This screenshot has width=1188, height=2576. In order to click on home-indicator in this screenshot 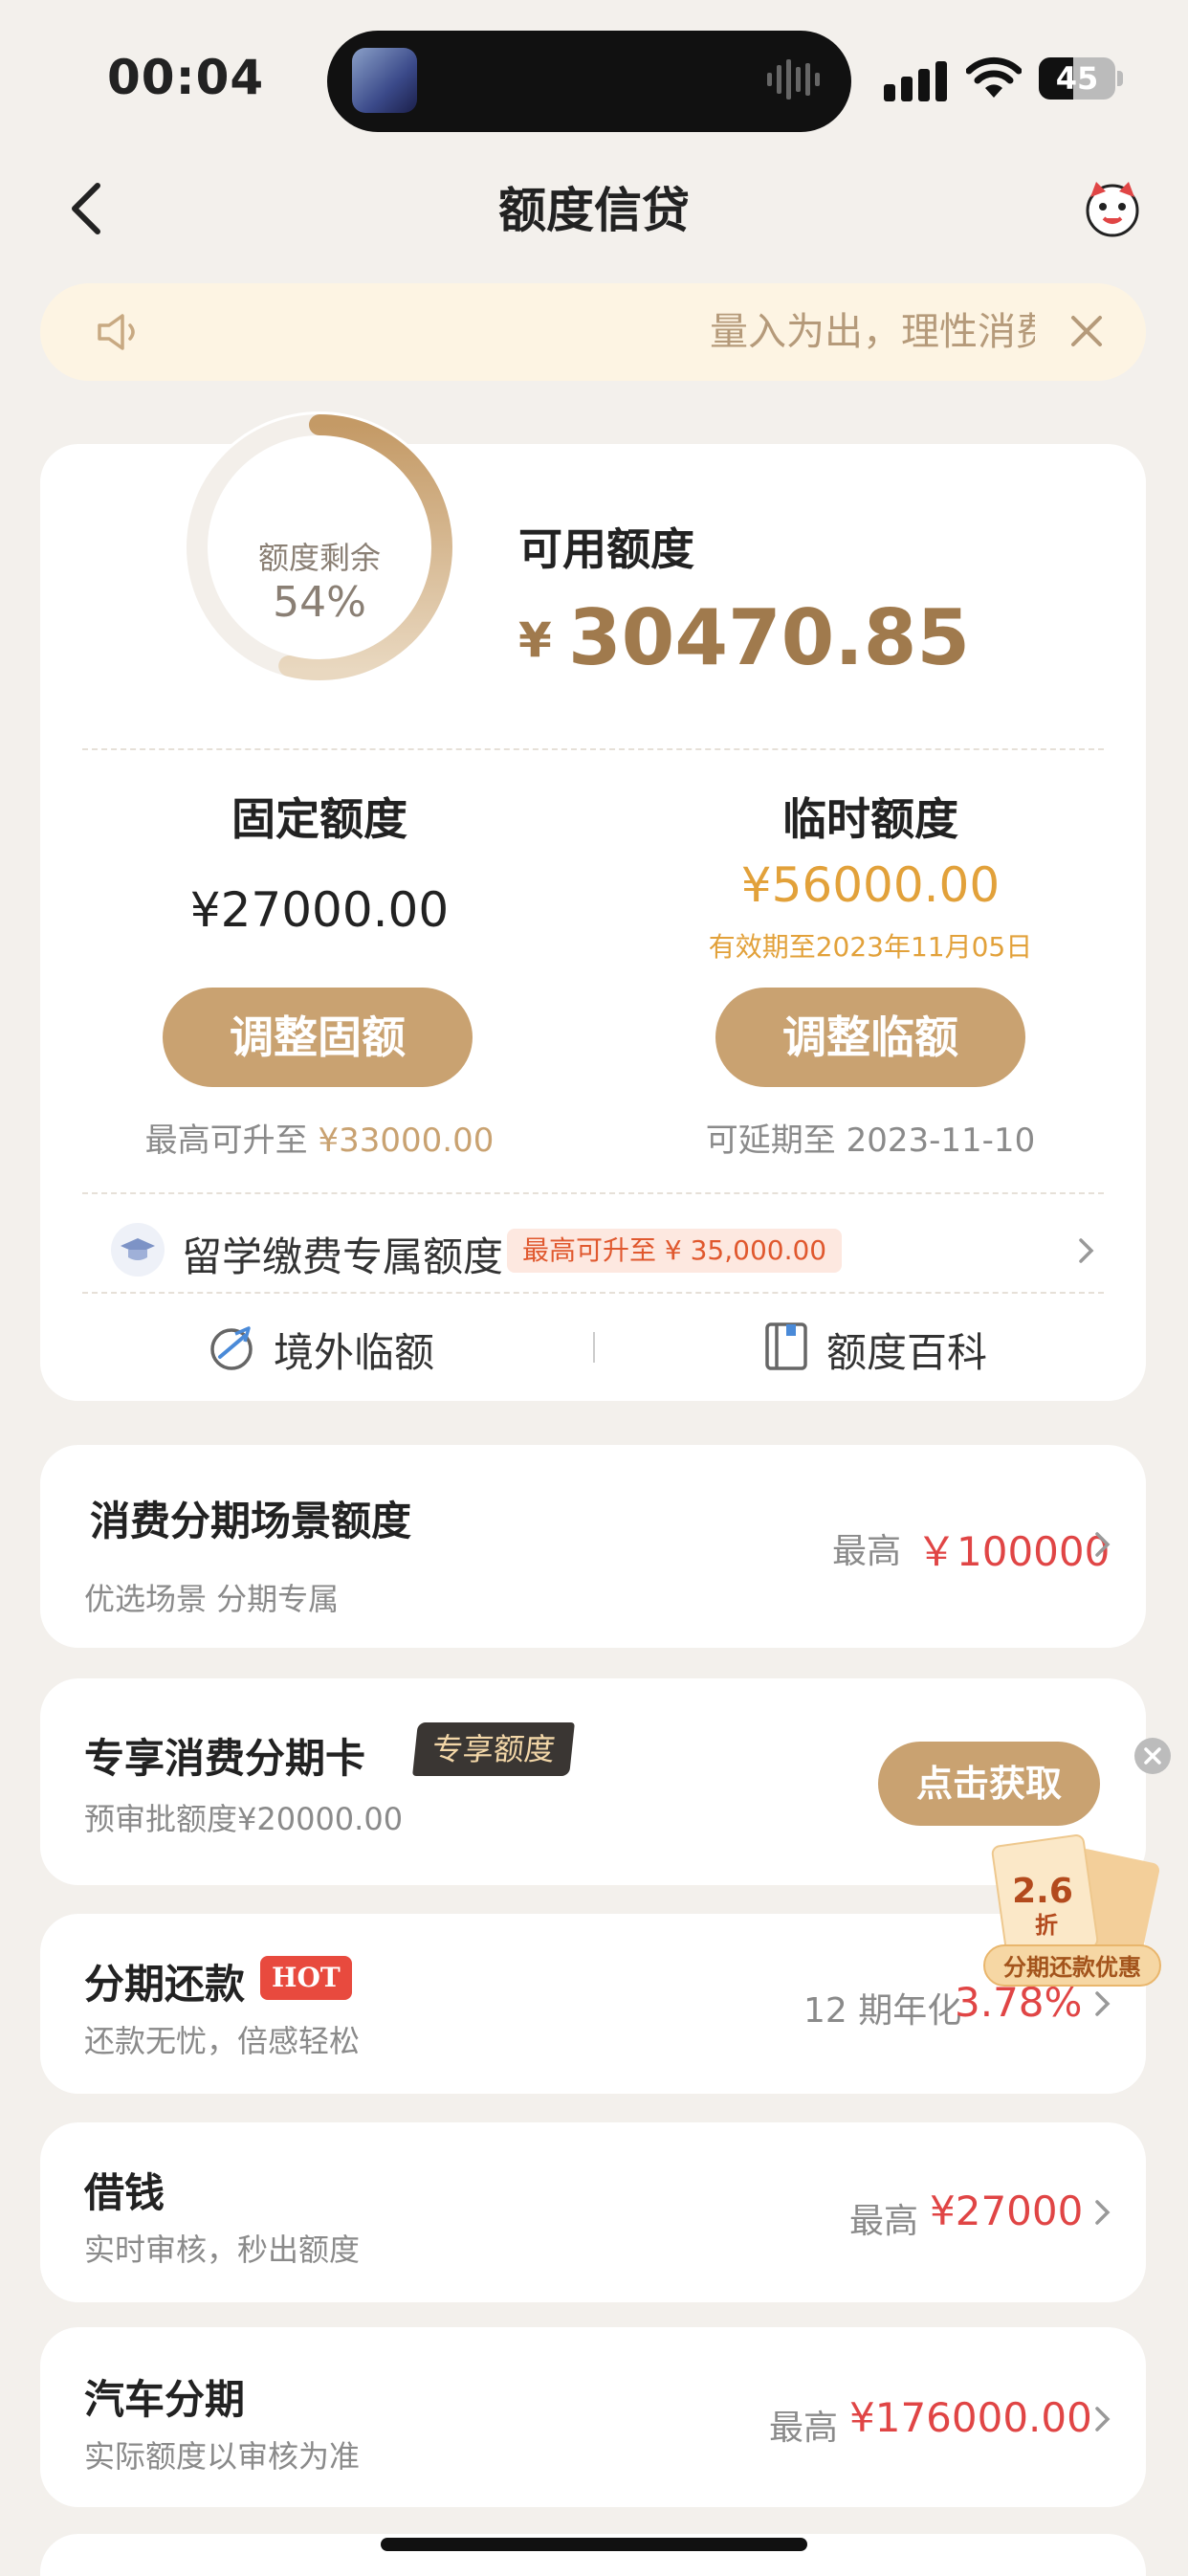, I will do `click(594, 2544)`.